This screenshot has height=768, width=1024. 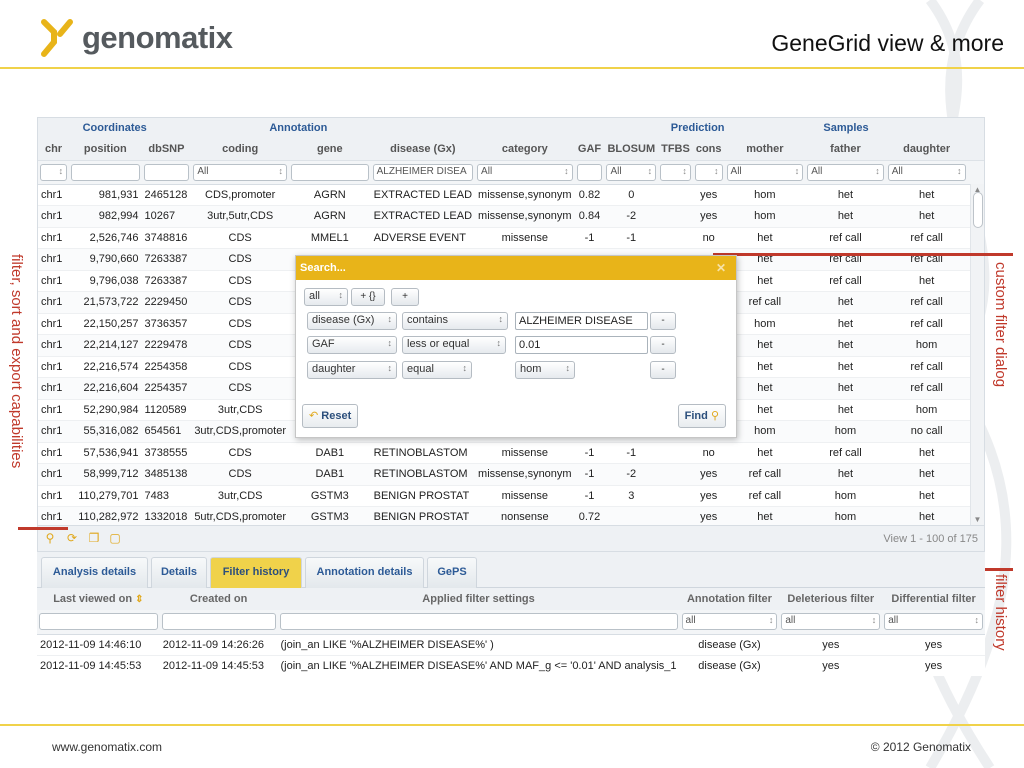 What do you see at coordinates (663, 345) in the screenshot?
I see `rule-2-remove-button: -` at bounding box center [663, 345].